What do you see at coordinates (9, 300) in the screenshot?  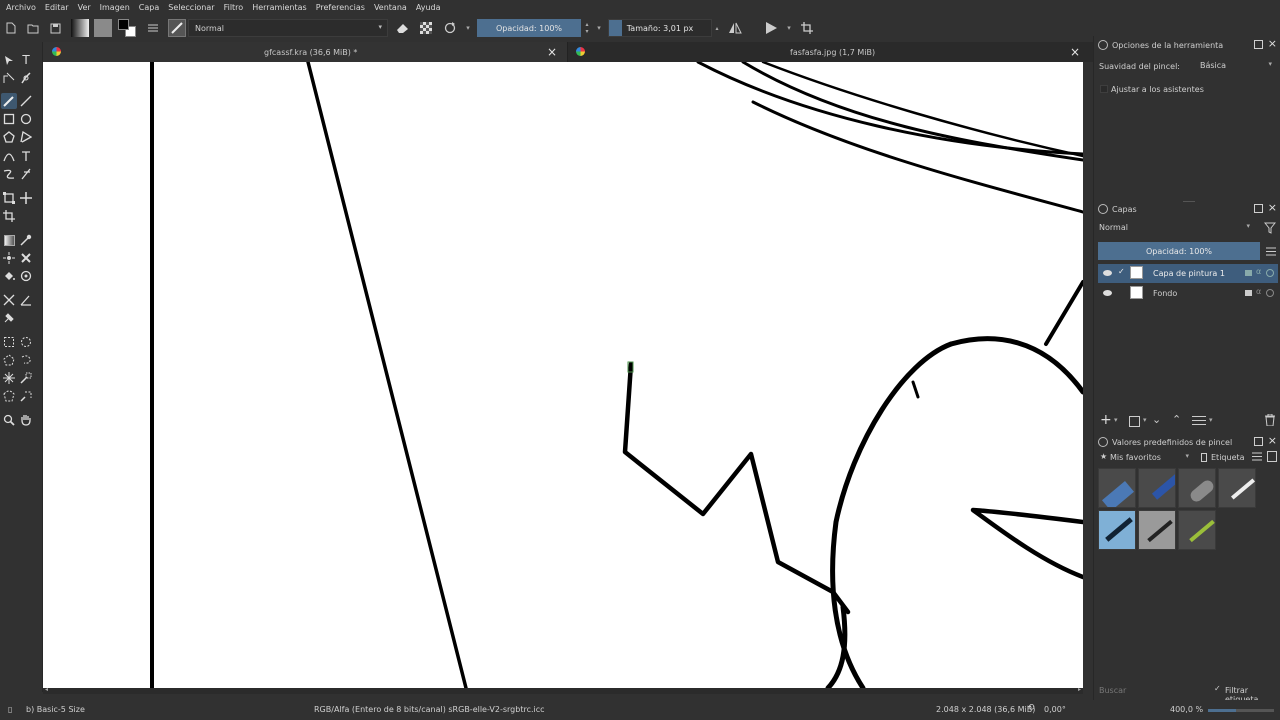 I see `assistant-tool-icon` at bounding box center [9, 300].